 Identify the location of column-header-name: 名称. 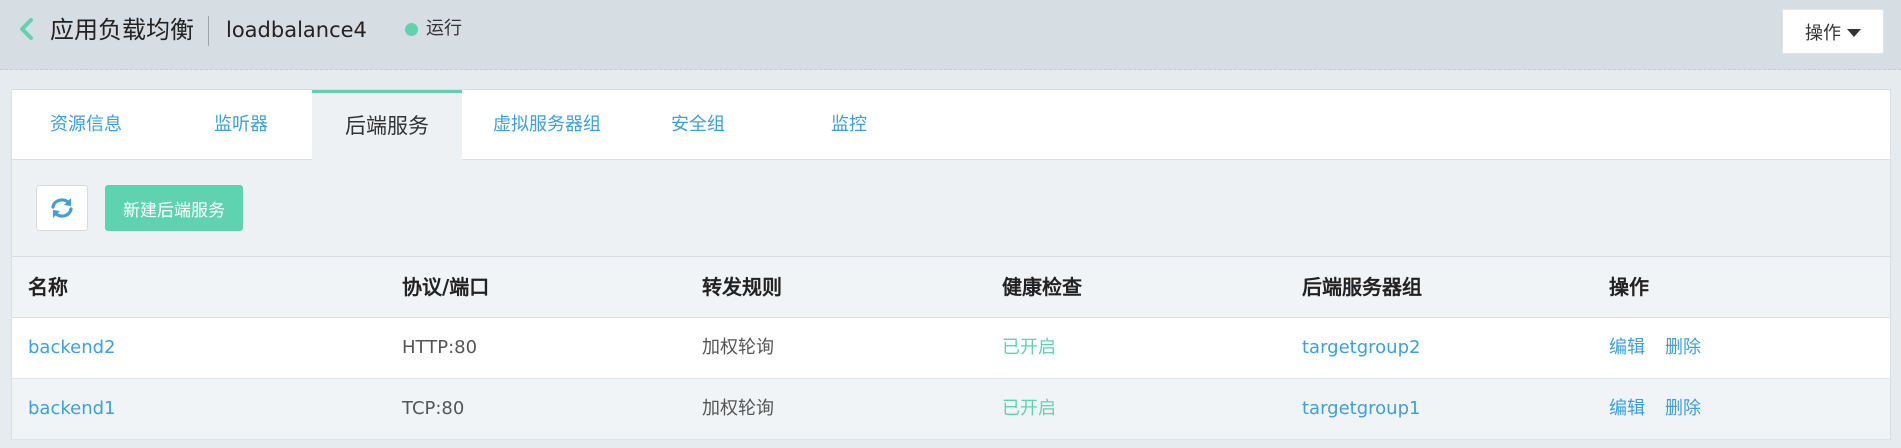
(48, 287).